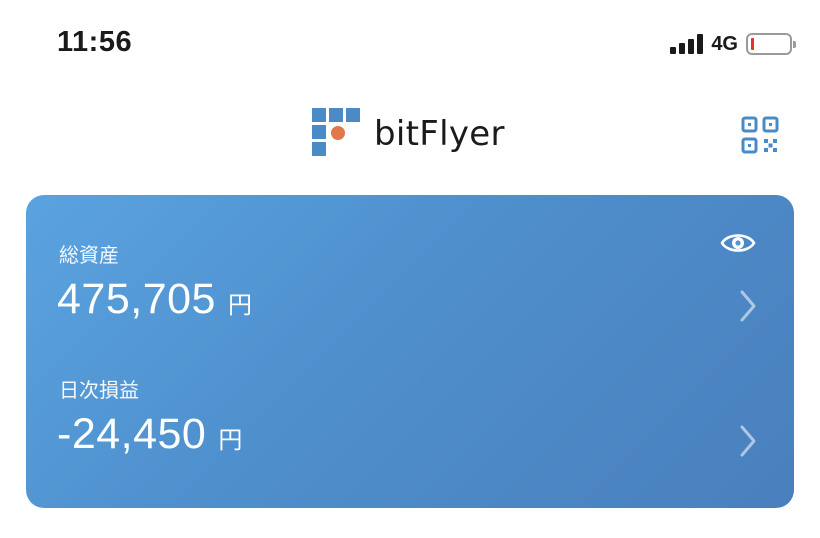  What do you see at coordinates (239, 305) in the screenshot?
I see `total-assets-unit: 円` at bounding box center [239, 305].